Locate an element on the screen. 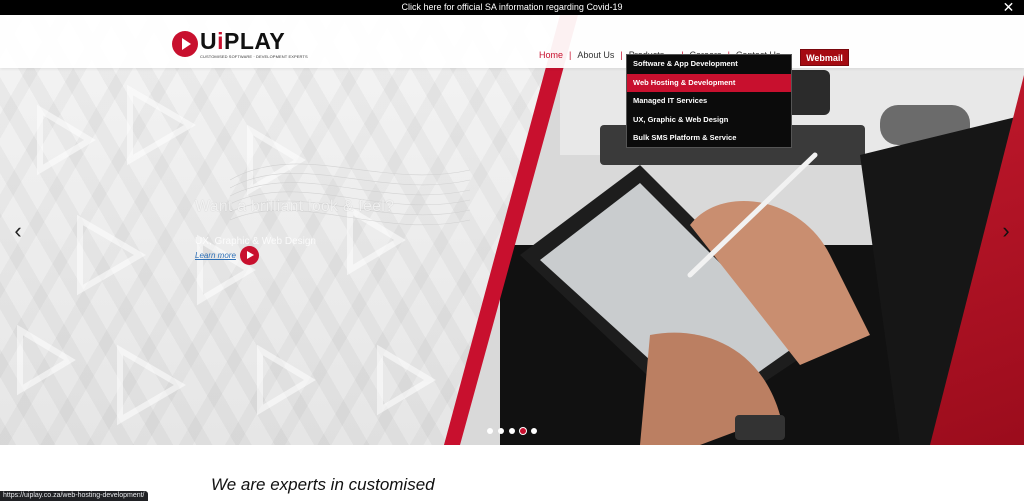  dropdown-item-managed-it: Managed IT Services is located at coordinates (709, 101).